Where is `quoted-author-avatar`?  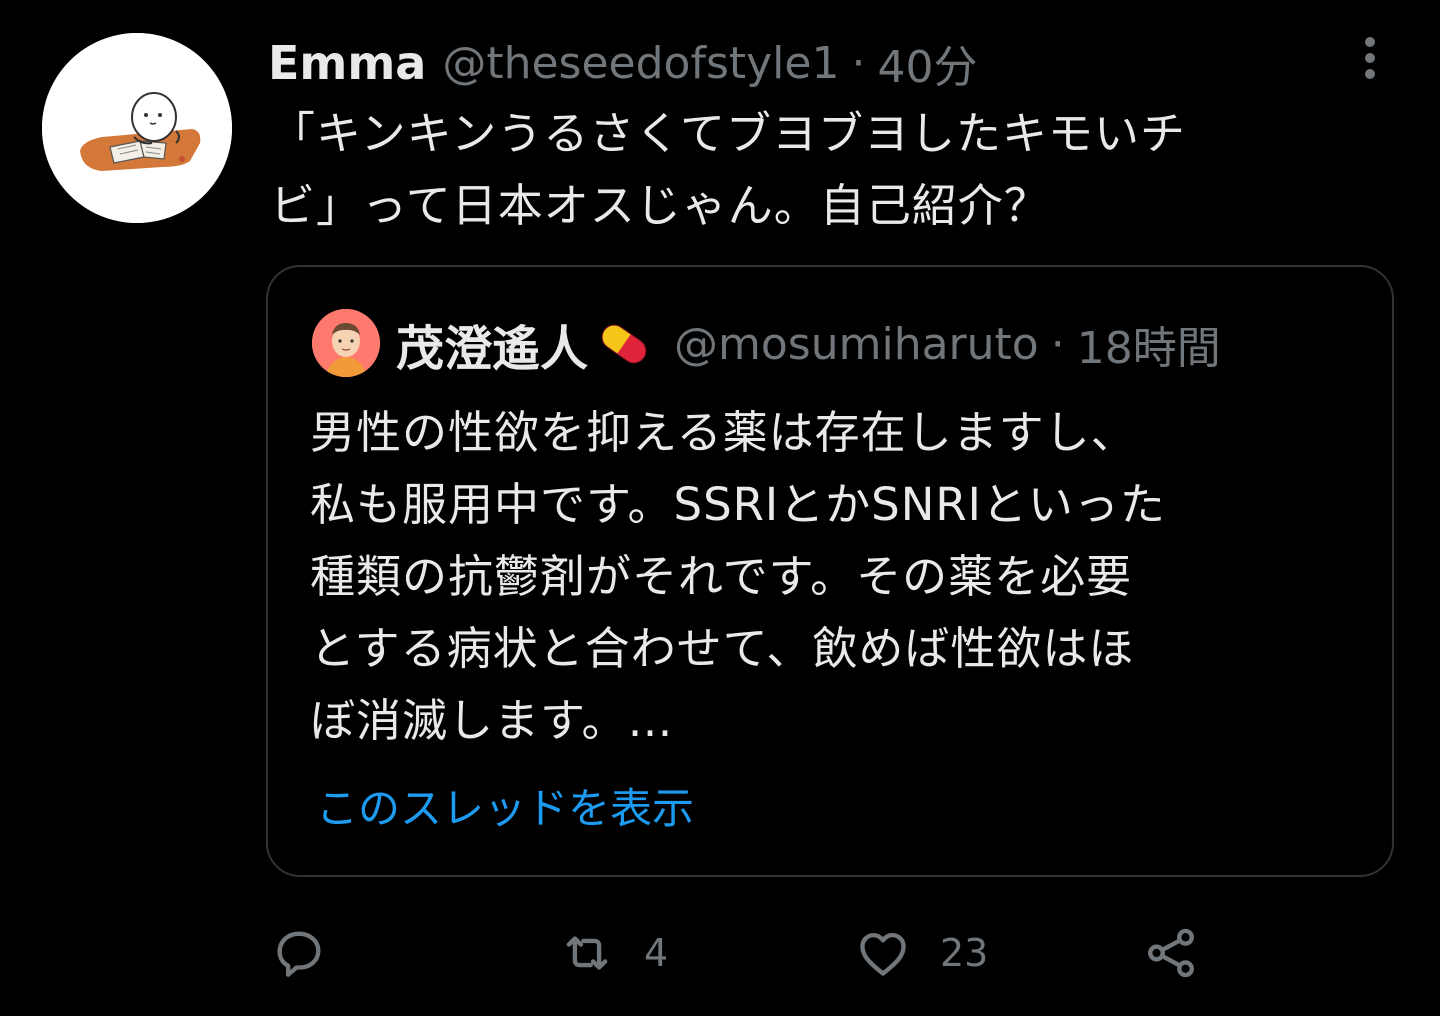
quoted-author-avatar is located at coordinates (346, 343).